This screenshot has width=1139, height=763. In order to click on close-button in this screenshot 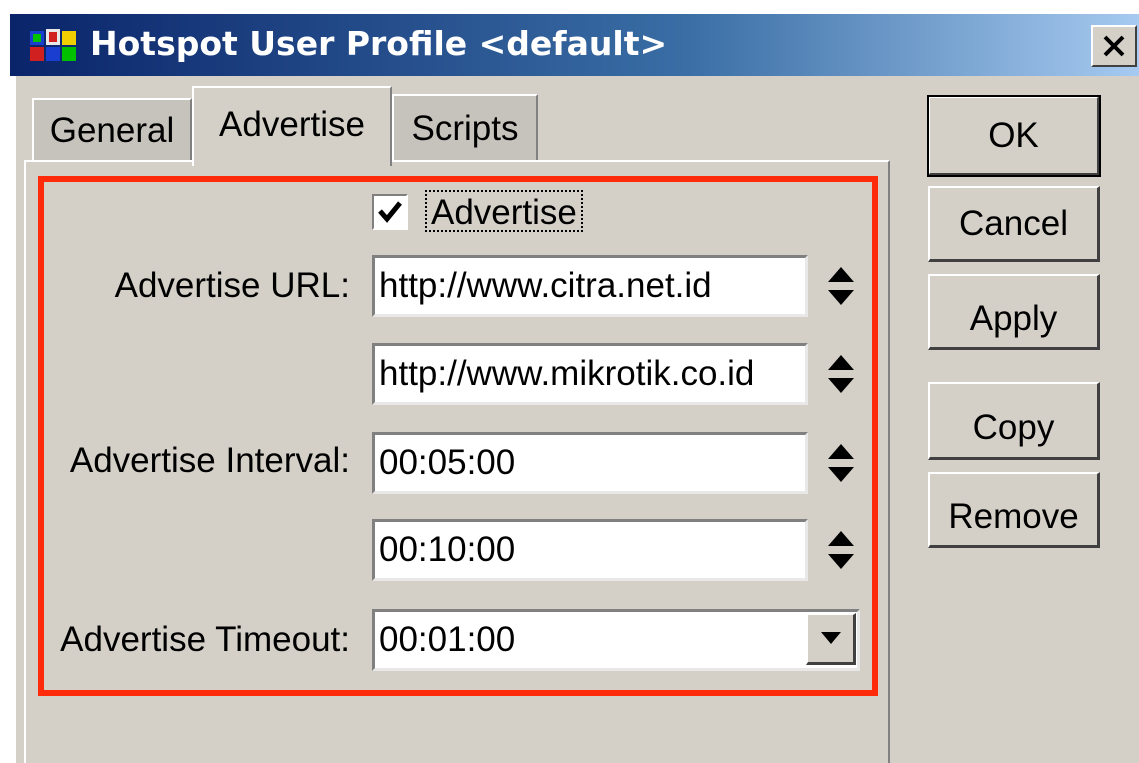, I will do `click(1114, 46)`.